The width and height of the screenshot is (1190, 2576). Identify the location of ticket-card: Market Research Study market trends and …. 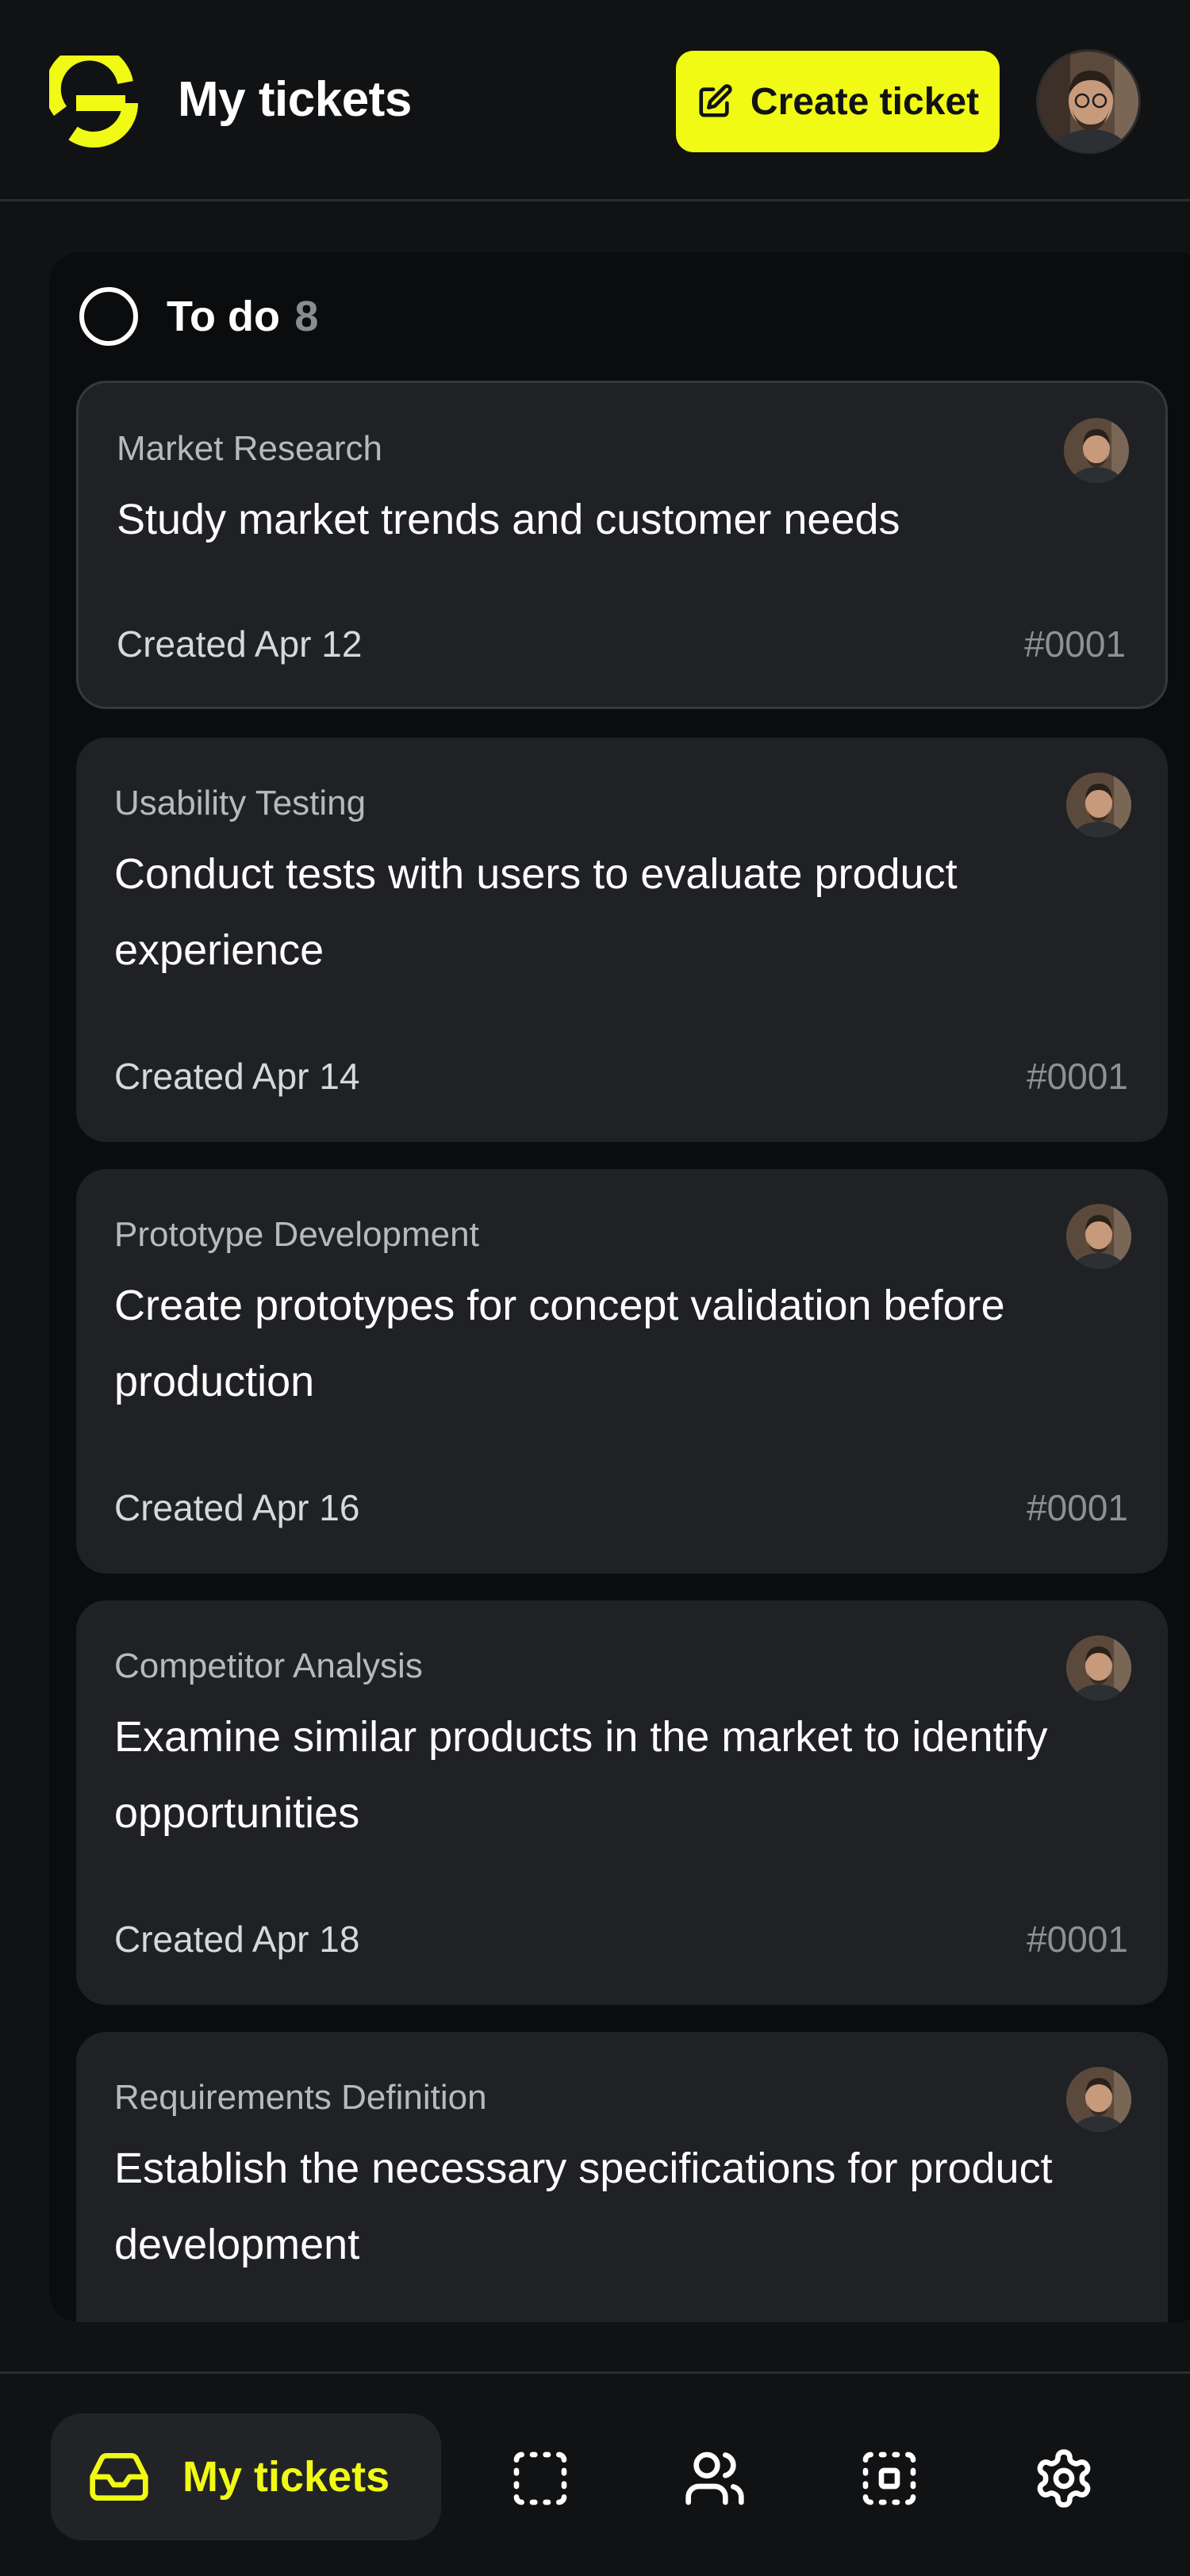
(622, 545).